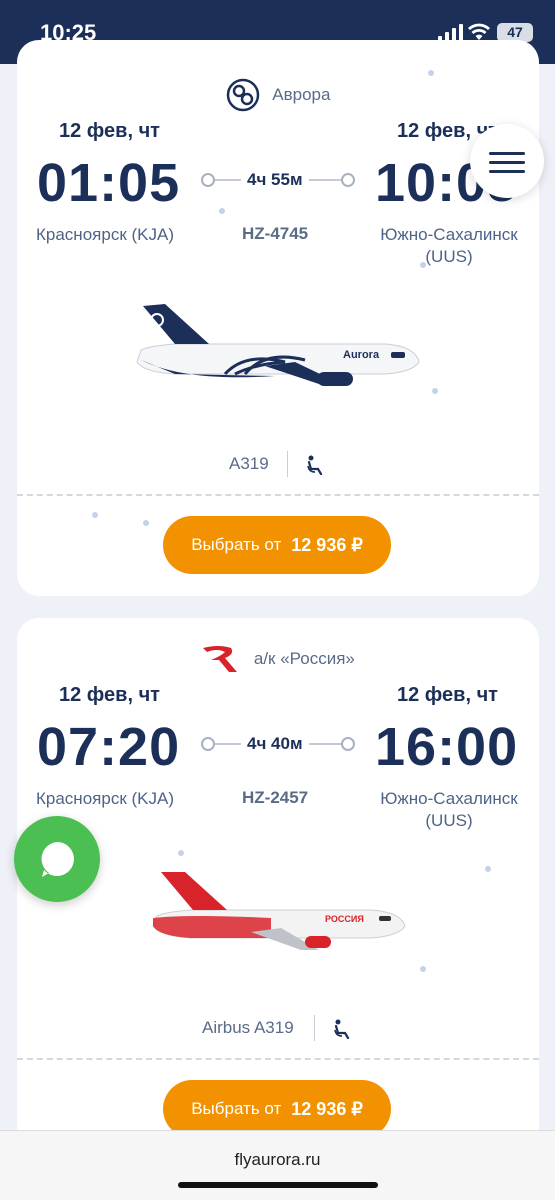 The image size is (555, 1200). I want to click on chat-bubble-icon, so click(57, 859).